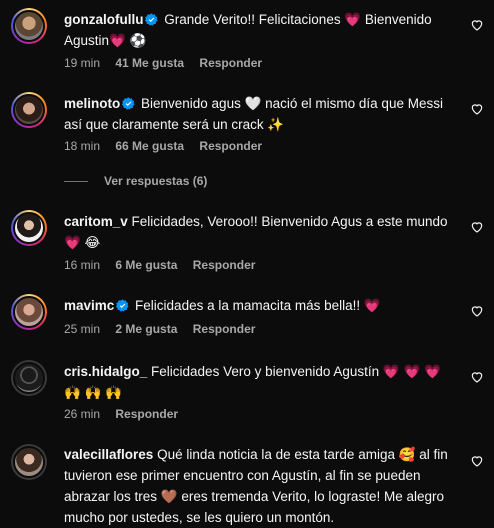 The width and height of the screenshot is (494, 528). I want to click on comment-time: 18 min, so click(82, 146).